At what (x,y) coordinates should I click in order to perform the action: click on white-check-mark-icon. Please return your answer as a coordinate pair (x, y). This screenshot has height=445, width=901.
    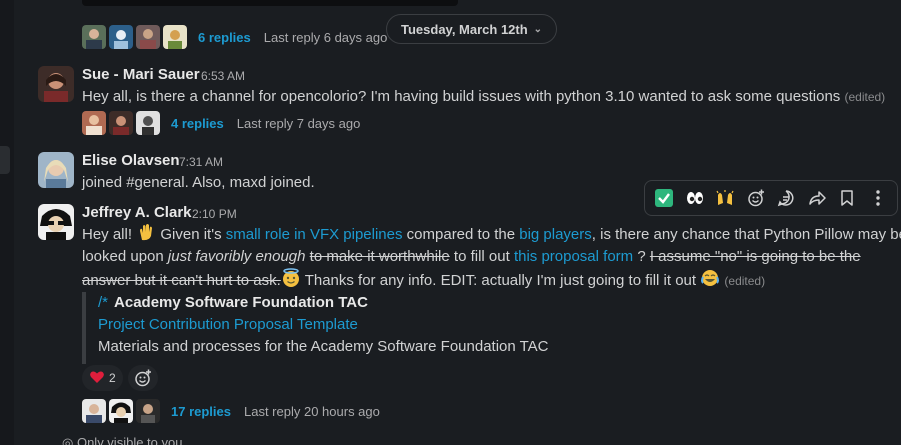
    Looking at the image, I should click on (664, 198).